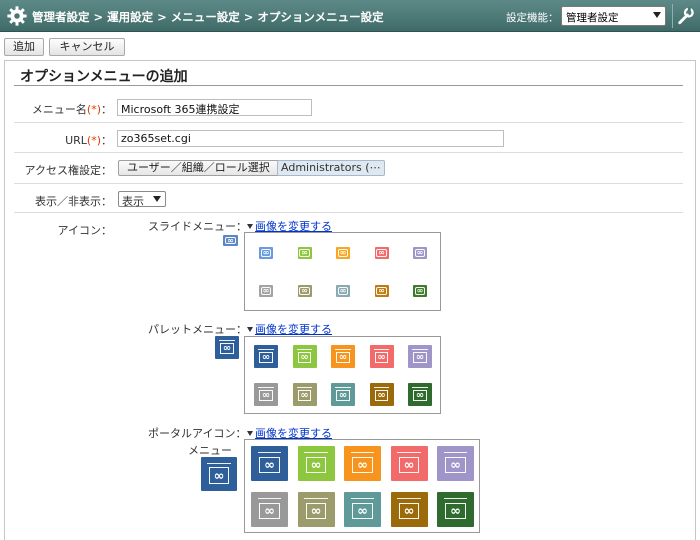 This screenshot has width=700, height=540. What do you see at coordinates (68, 170) in the screenshot?
I see `access-label: アクセス権設定：` at bounding box center [68, 170].